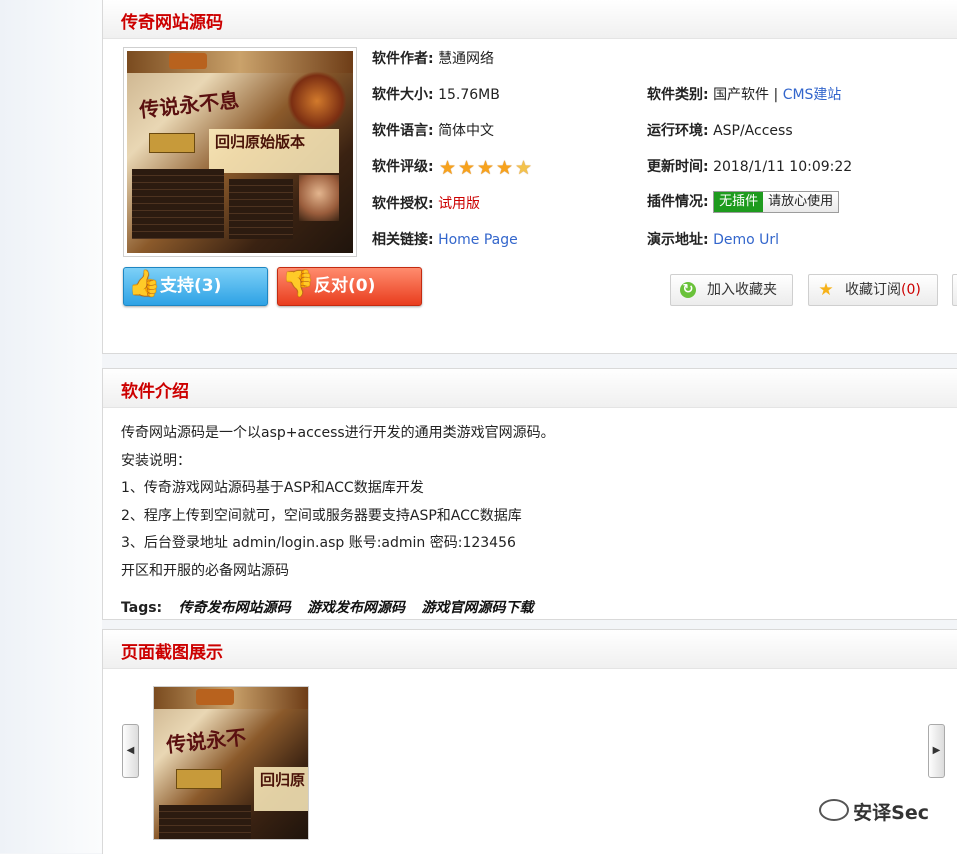 The width and height of the screenshot is (957, 854). What do you see at coordinates (954, 290) in the screenshot?
I see `more-button` at bounding box center [954, 290].